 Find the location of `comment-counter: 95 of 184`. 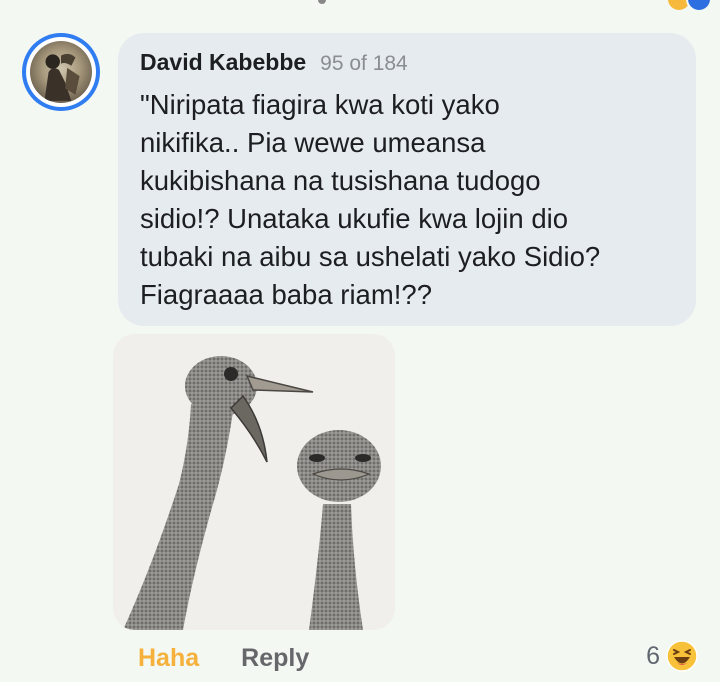

comment-counter: 95 of 184 is located at coordinates (364, 63).